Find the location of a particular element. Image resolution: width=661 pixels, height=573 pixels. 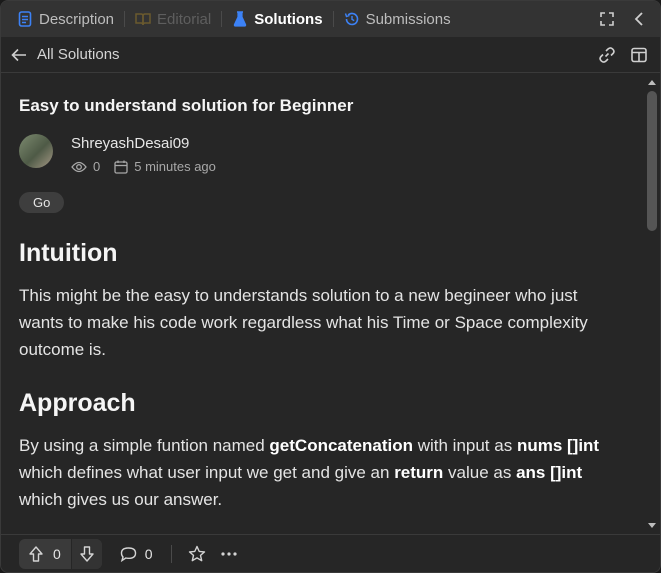

approach-text-part: which gives us our answer. is located at coordinates (121, 499).